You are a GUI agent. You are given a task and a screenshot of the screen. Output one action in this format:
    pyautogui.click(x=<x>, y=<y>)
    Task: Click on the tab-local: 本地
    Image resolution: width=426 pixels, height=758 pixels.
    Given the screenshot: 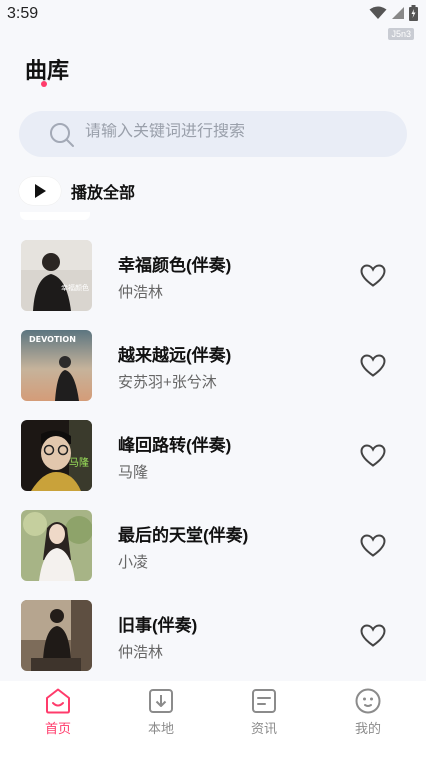 What is the action you would take?
    pyautogui.click(x=161, y=712)
    